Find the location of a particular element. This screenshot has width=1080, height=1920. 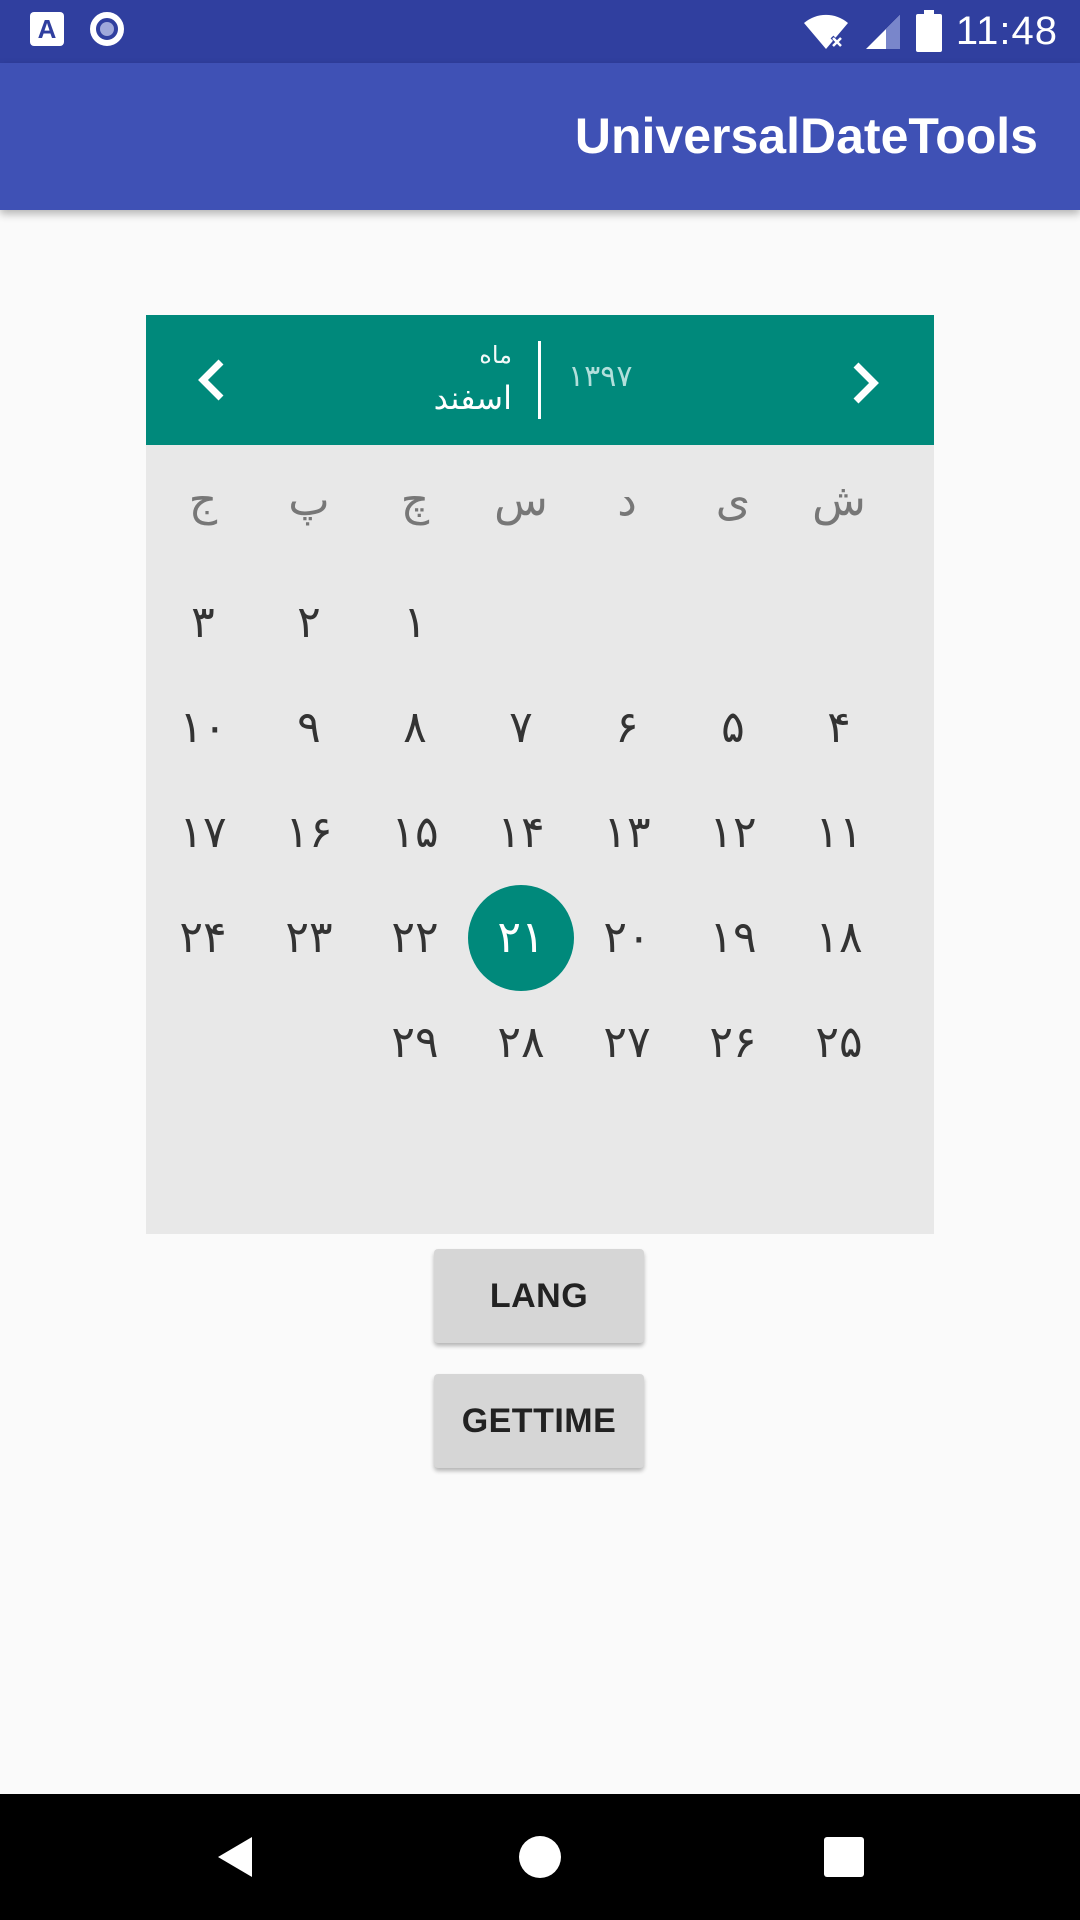

year-selector: ۱۳۹۷ is located at coordinates (600, 376).